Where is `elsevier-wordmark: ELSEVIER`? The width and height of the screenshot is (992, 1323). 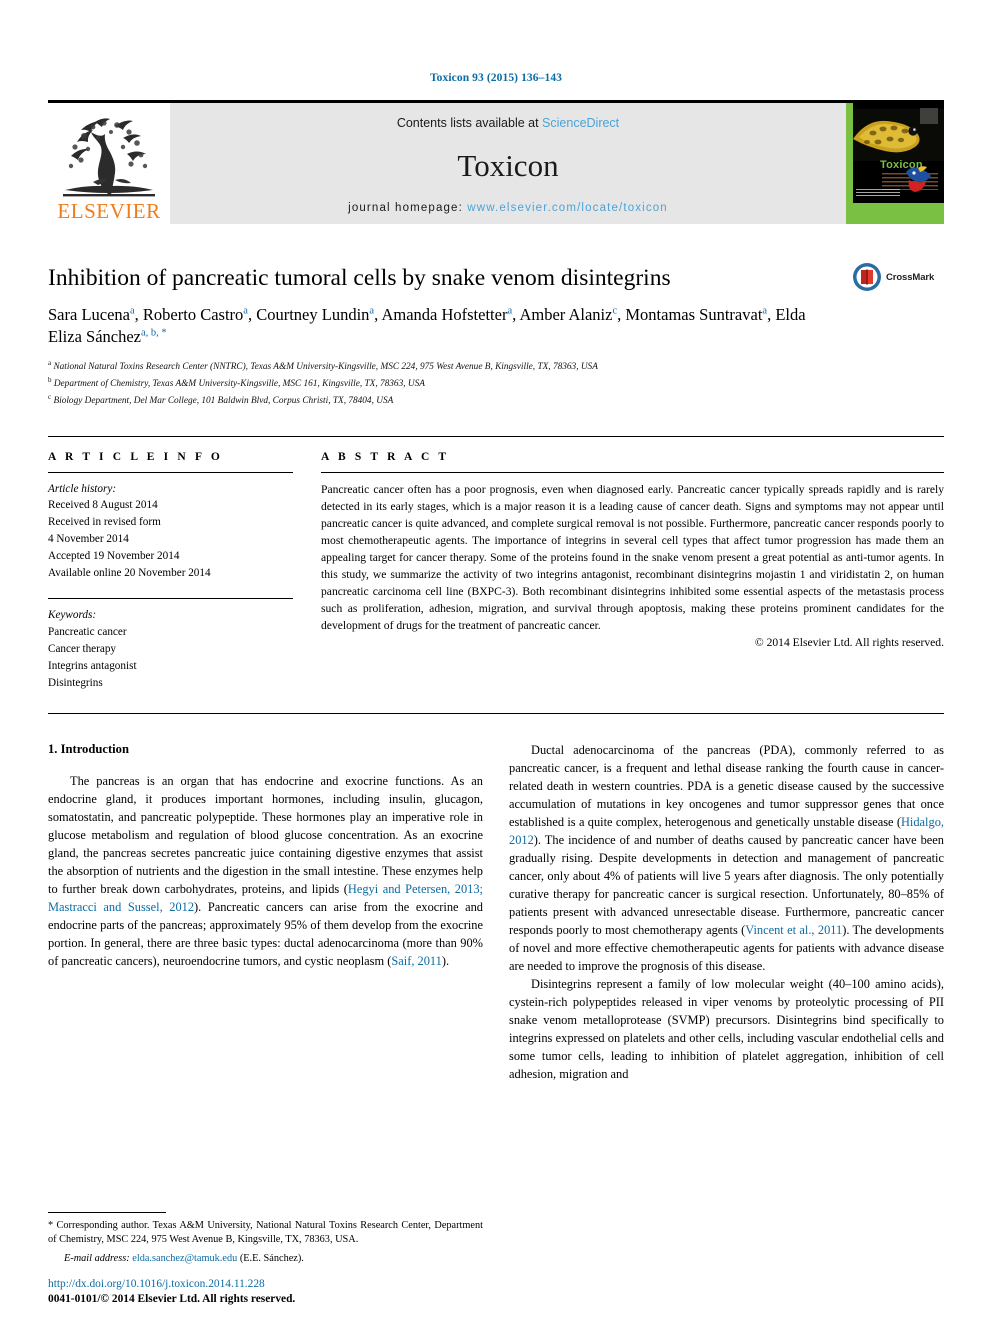
elsevier-wordmark: ELSEVIER is located at coordinates (109, 211).